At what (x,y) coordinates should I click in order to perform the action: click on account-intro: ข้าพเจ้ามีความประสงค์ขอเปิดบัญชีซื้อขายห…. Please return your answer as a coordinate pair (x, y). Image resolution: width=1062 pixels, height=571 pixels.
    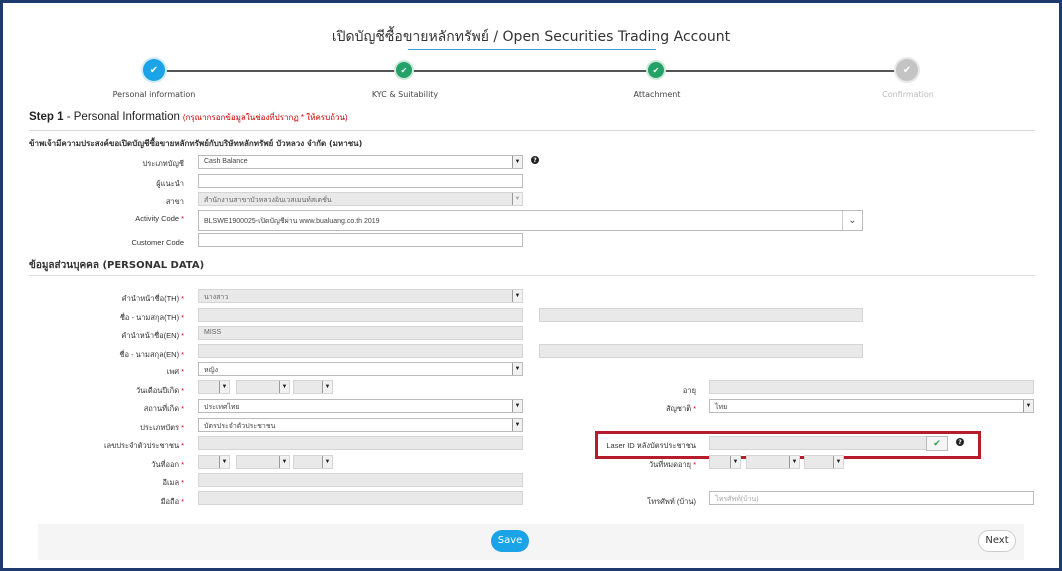
    Looking at the image, I should click on (196, 143).